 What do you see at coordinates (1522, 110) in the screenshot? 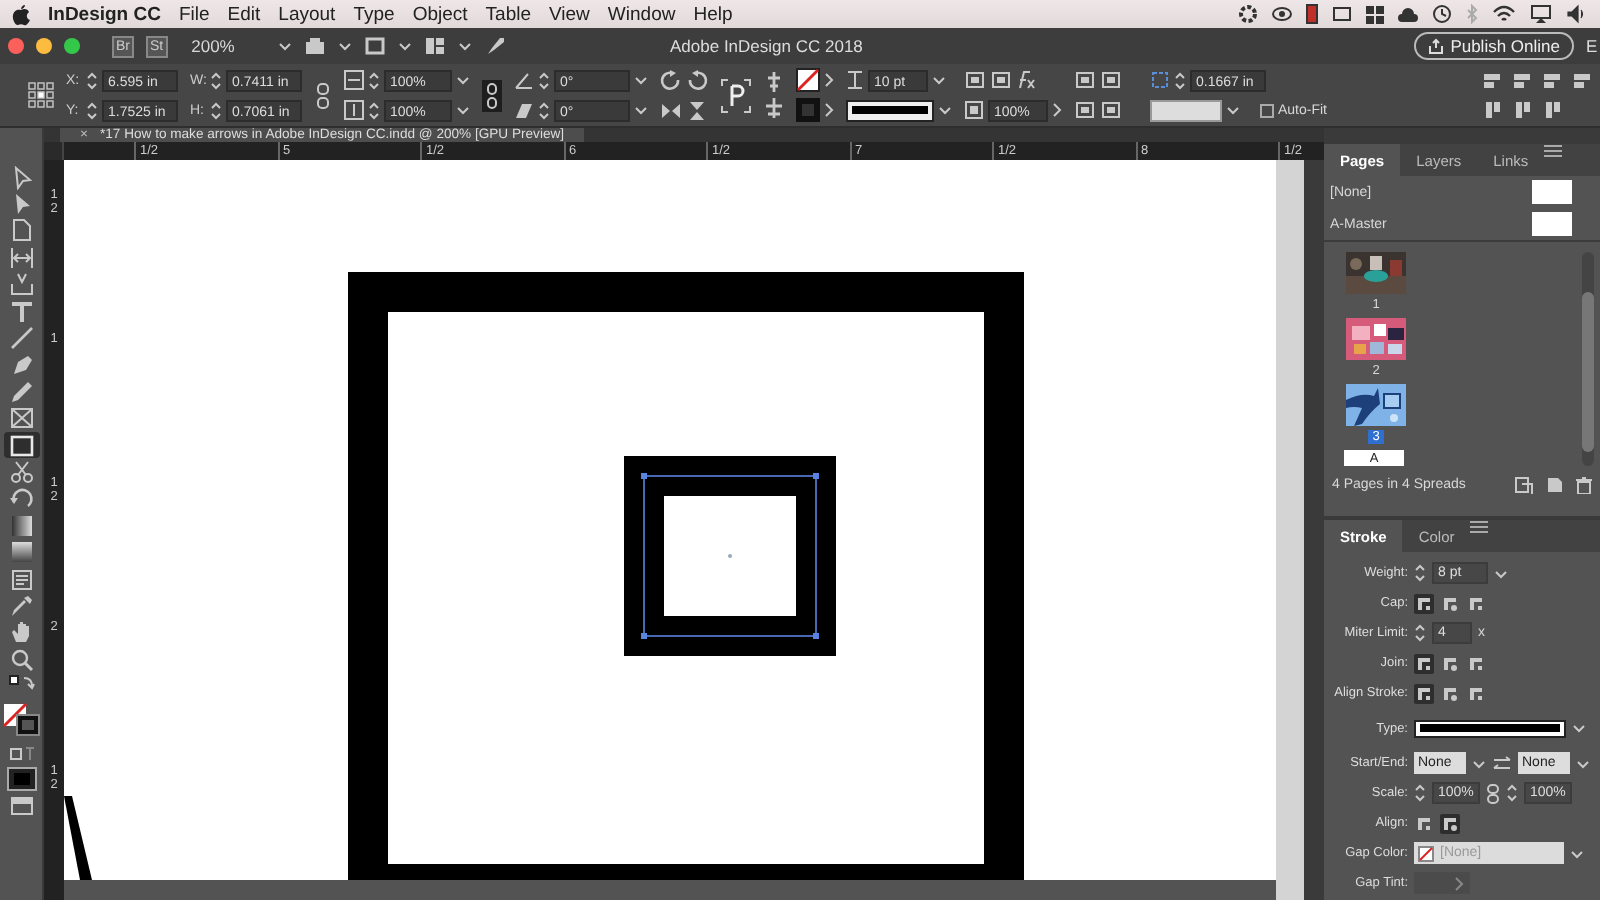
I see `align-middle-icon` at bounding box center [1522, 110].